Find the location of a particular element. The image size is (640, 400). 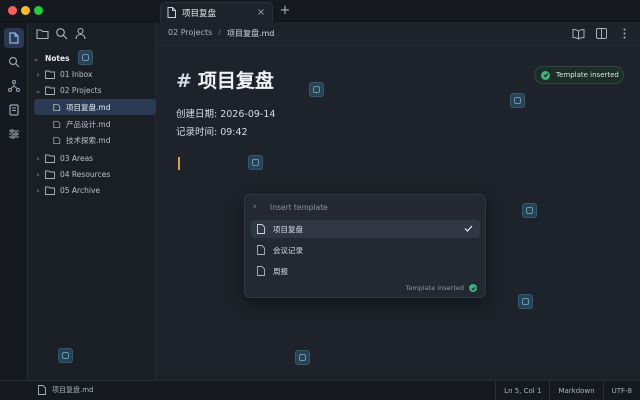

reading-view-icon is located at coordinates (578, 33).